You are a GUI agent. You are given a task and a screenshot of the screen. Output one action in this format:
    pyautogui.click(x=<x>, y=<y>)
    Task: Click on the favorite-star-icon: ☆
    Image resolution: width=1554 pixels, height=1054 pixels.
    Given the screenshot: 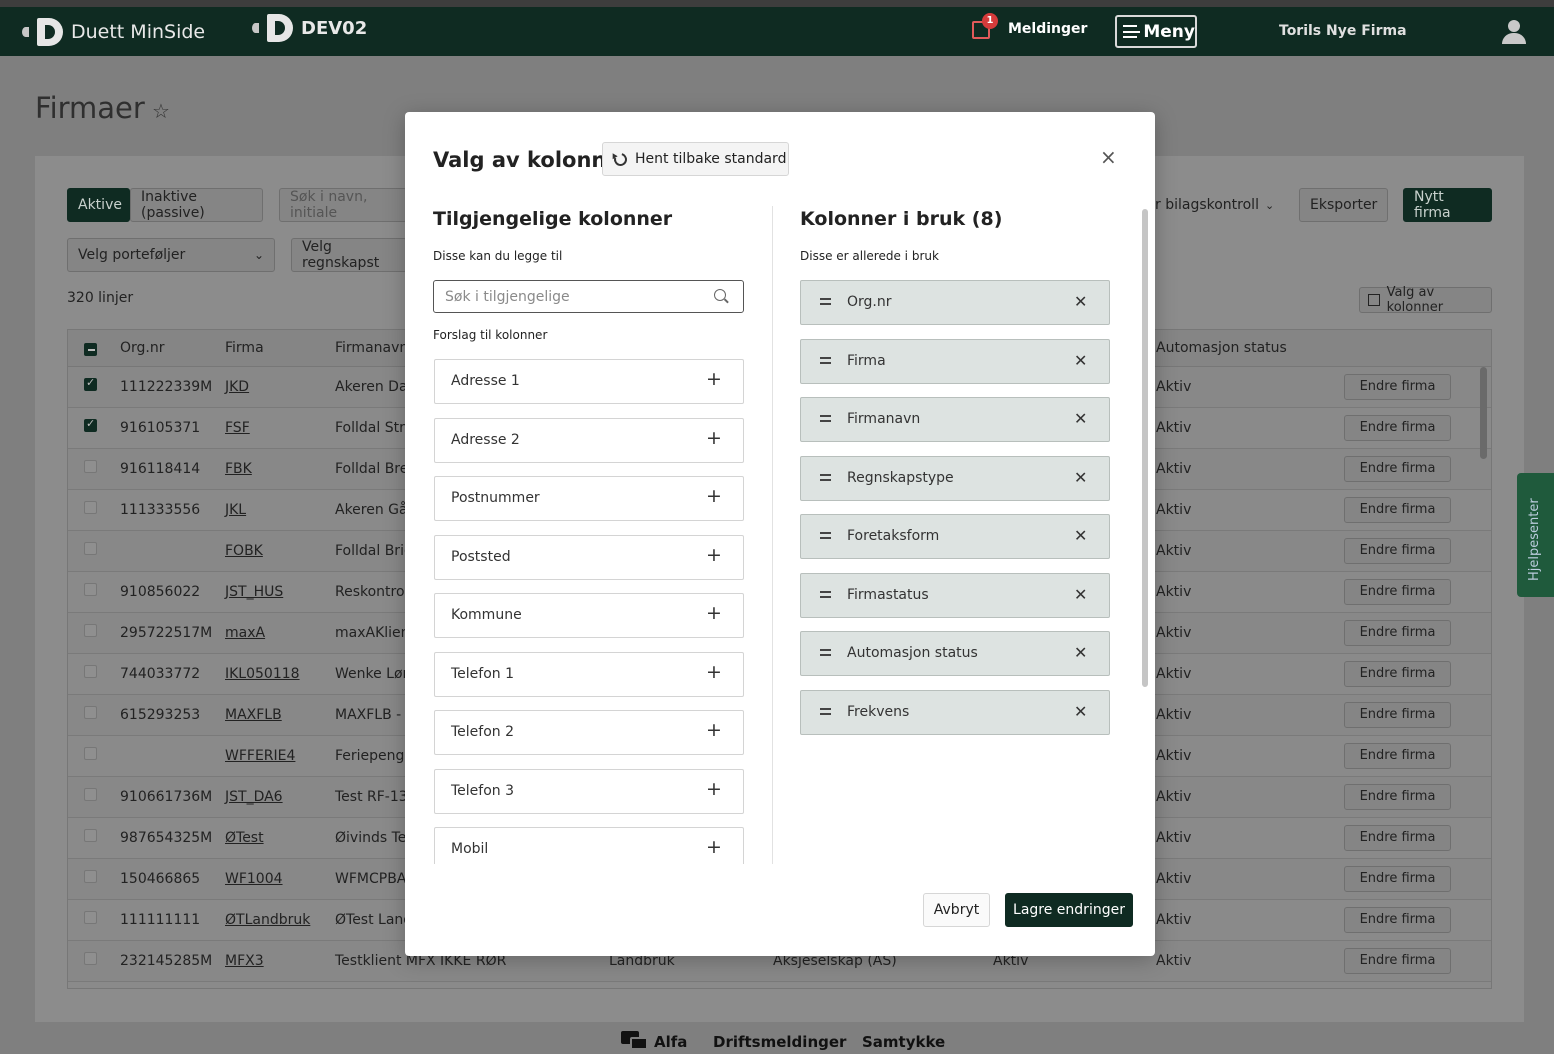 What is the action you would take?
    pyautogui.click(x=161, y=111)
    